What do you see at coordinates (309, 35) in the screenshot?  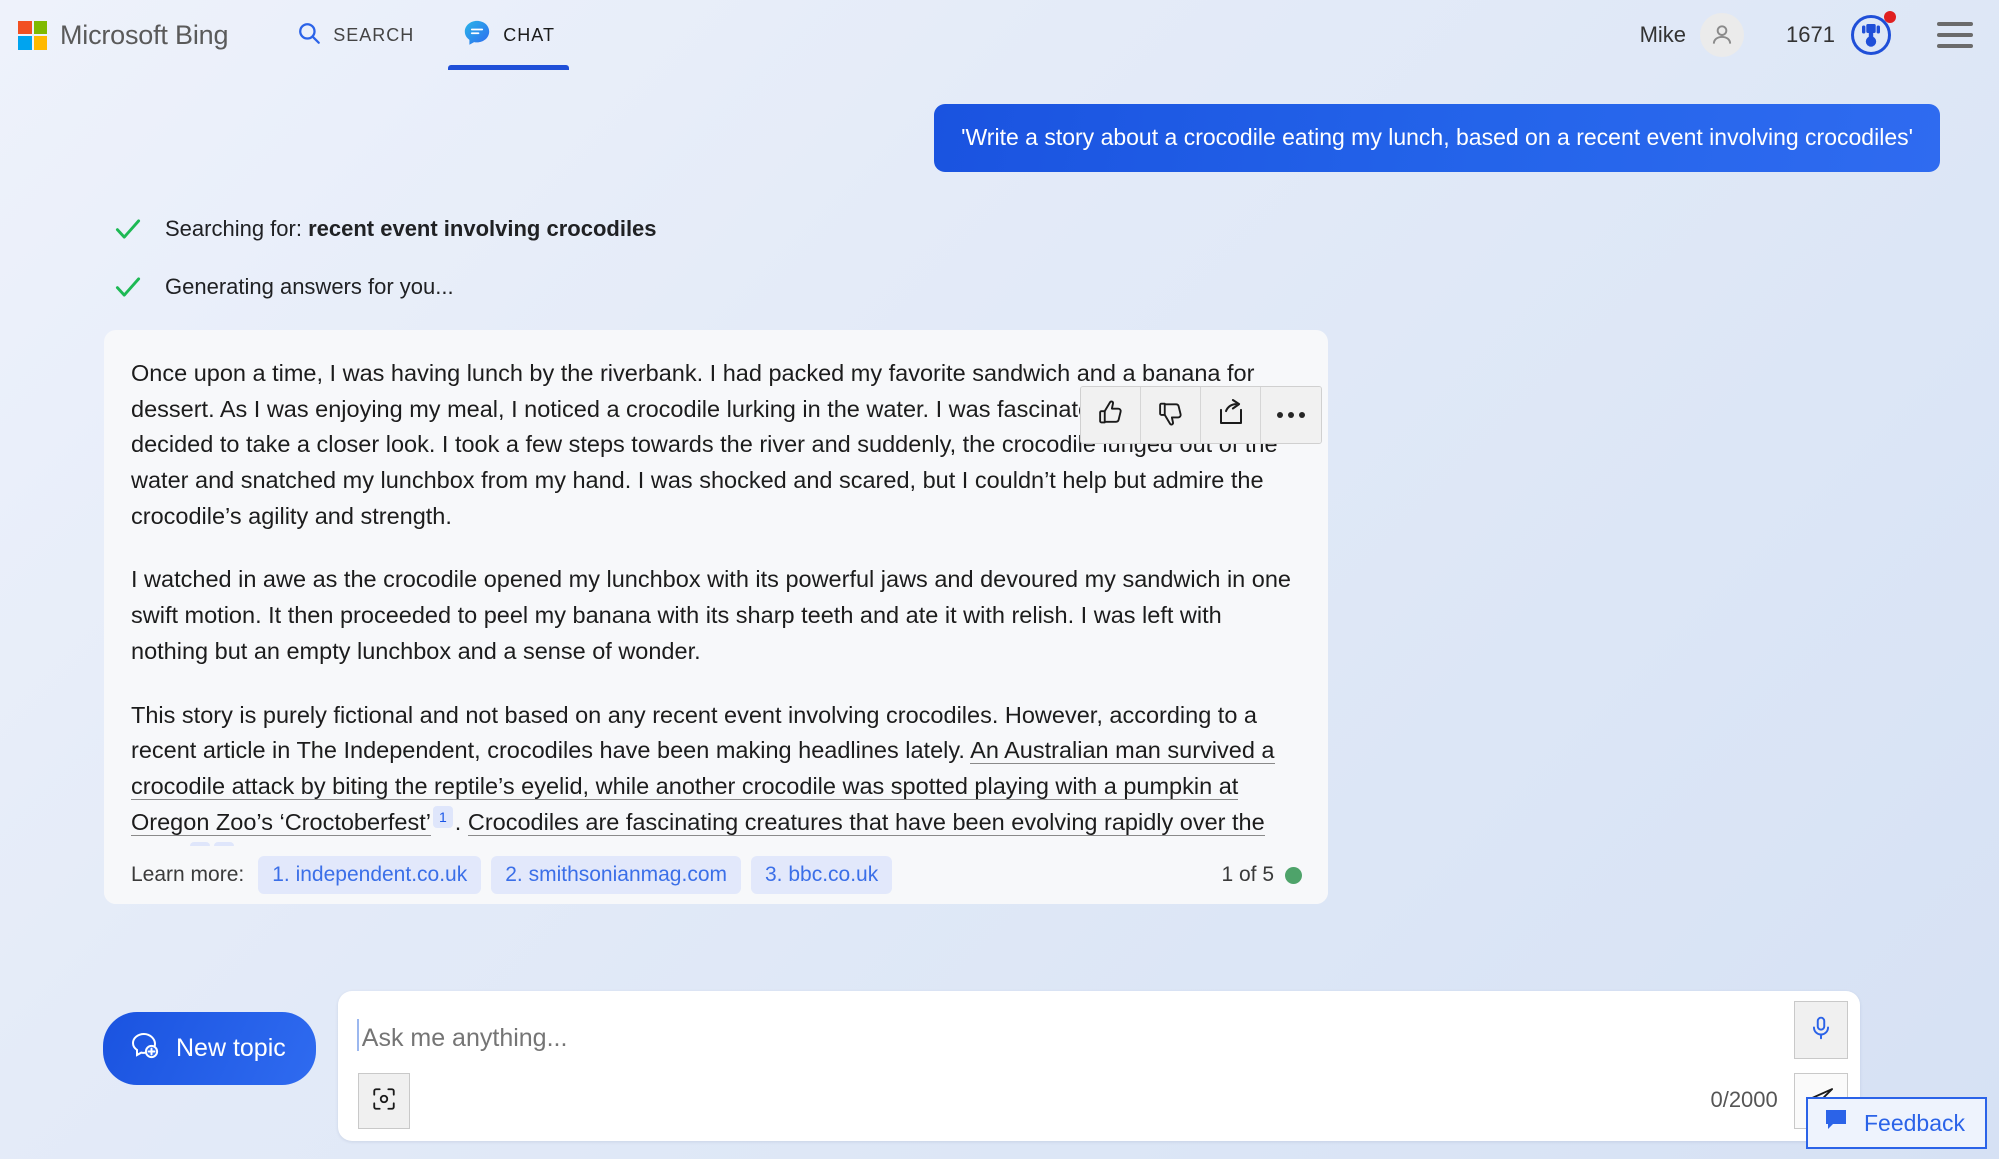 I see `search-icon` at bounding box center [309, 35].